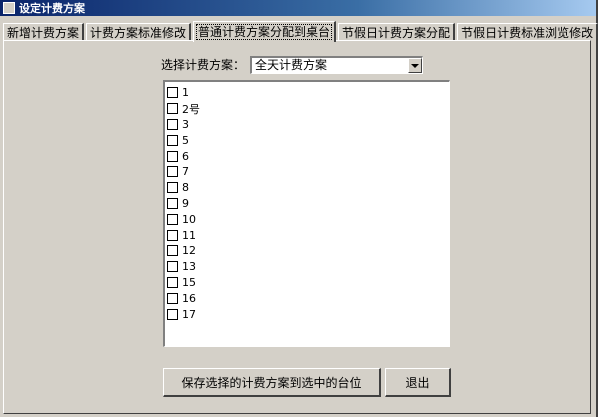  What do you see at coordinates (307, 188) in the screenshot?
I see `list-item: 8` at bounding box center [307, 188].